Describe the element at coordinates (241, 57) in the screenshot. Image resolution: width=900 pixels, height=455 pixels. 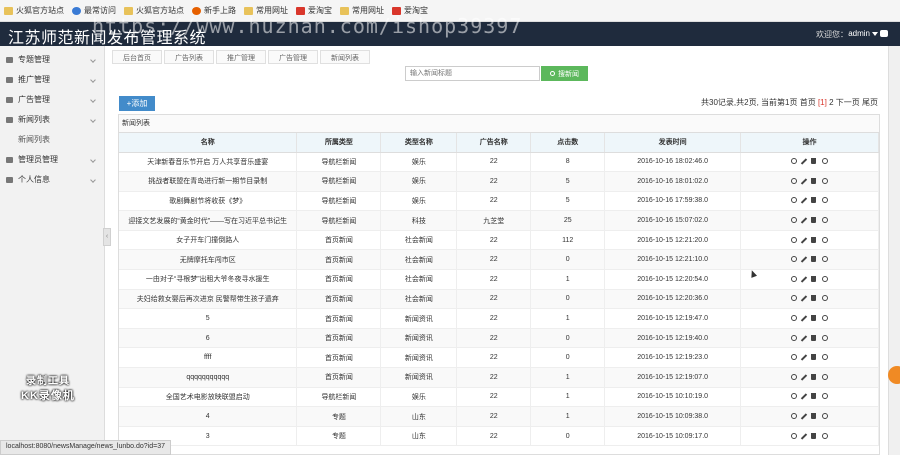
I see `tab-promotion: 推广管理` at that location.